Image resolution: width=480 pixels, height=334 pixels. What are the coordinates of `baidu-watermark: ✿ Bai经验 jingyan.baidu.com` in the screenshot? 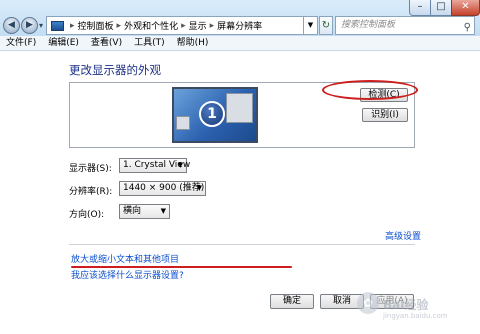 It's located at (417, 310).